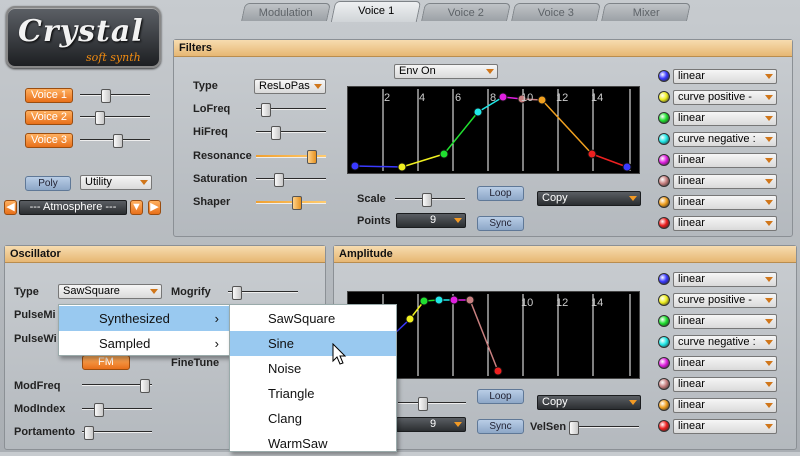 This screenshot has width=800, height=456. I want to click on mogrify-label: Mogrify, so click(191, 292).